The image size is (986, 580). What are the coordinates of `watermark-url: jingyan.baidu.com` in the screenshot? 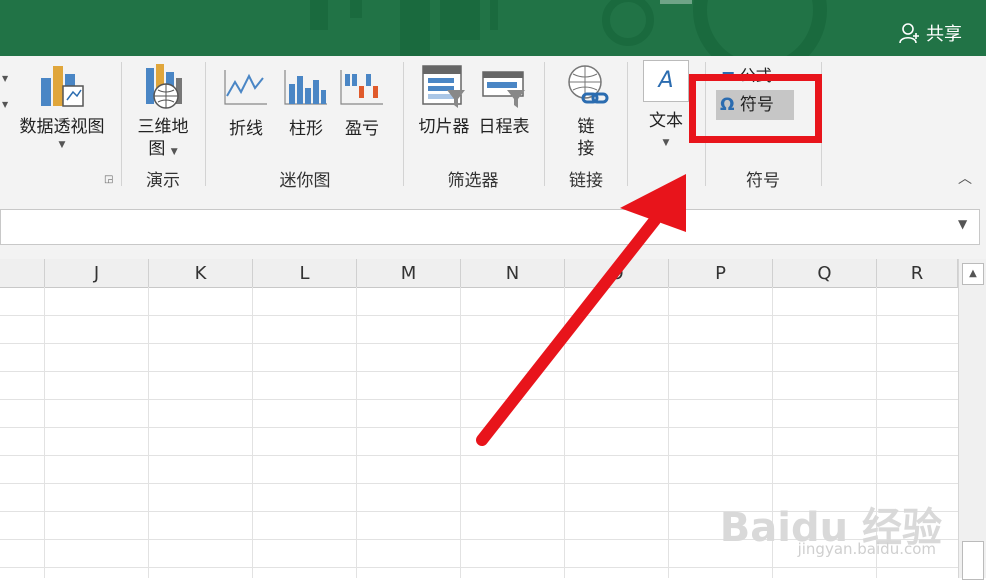 It's located at (866, 549).